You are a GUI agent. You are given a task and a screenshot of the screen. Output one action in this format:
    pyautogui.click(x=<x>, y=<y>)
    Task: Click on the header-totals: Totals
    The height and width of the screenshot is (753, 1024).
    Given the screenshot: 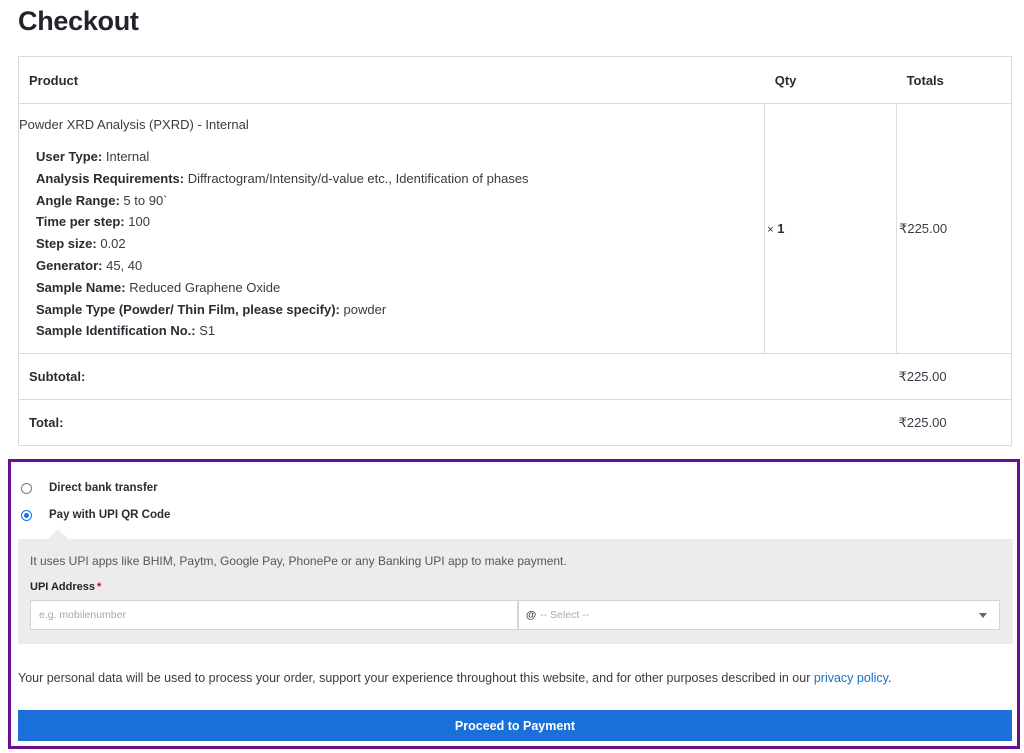 What is the action you would take?
    pyautogui.click(x=954, y=80)
    